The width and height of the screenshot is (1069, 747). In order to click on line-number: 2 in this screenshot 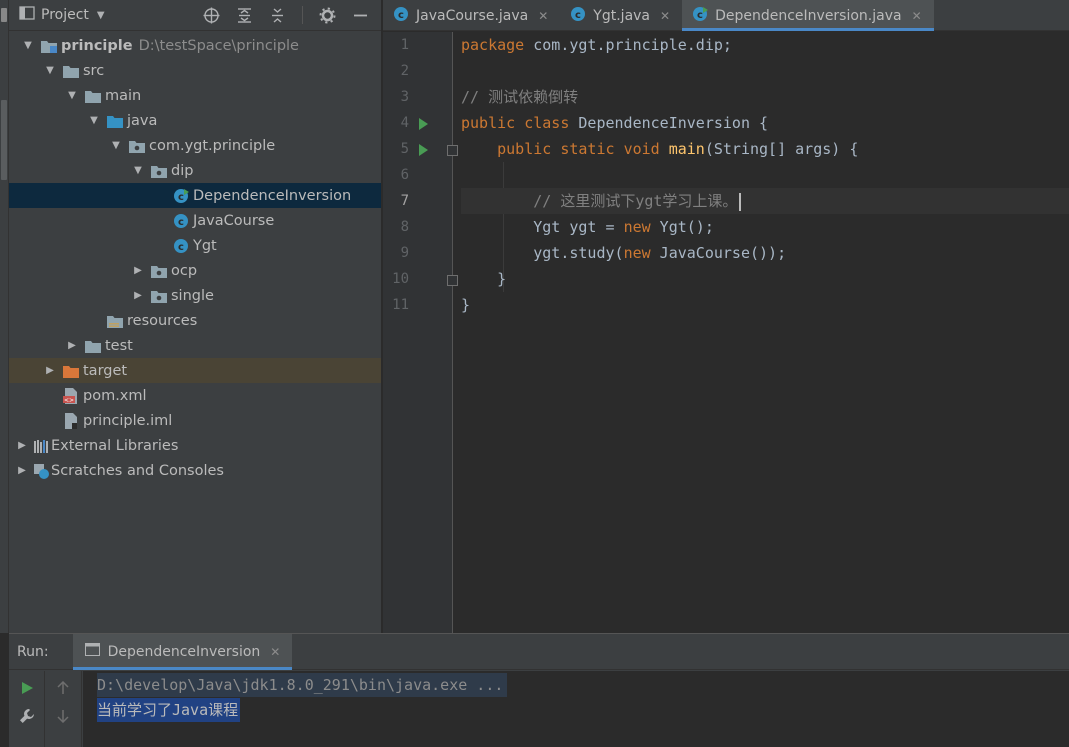, I will do `click(404, 71)`.